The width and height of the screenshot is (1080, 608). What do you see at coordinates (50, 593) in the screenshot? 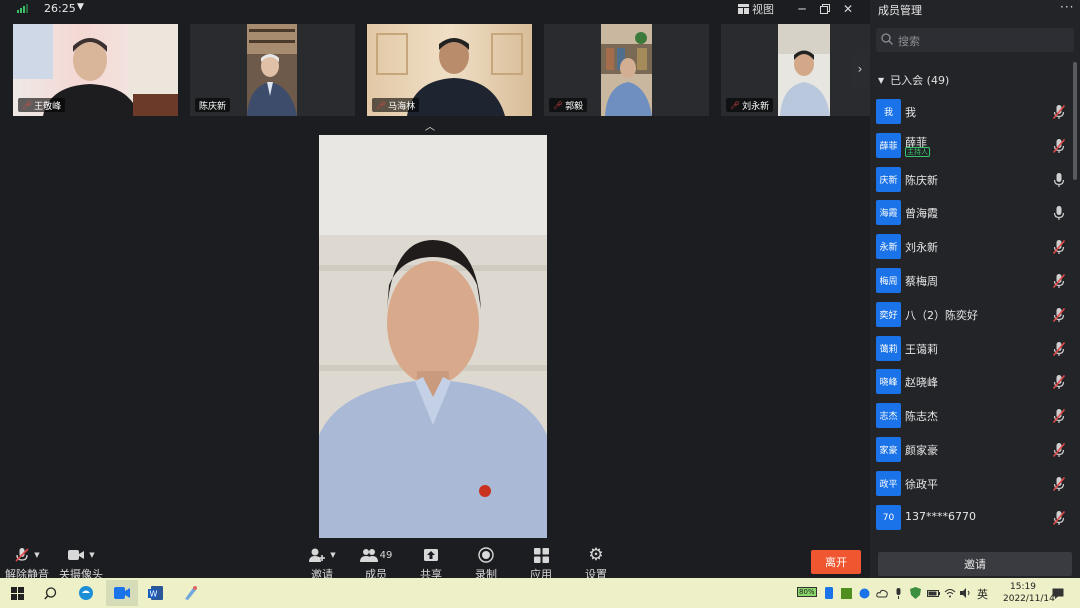
I see `taskbar-search-icon` at bounding box center [50, 593].